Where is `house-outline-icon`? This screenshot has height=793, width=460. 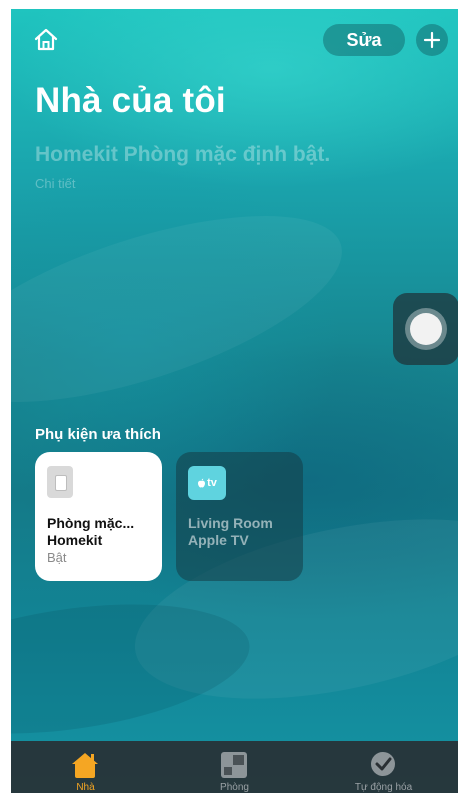 house-outline-icon is located at coordinates (46, 40).